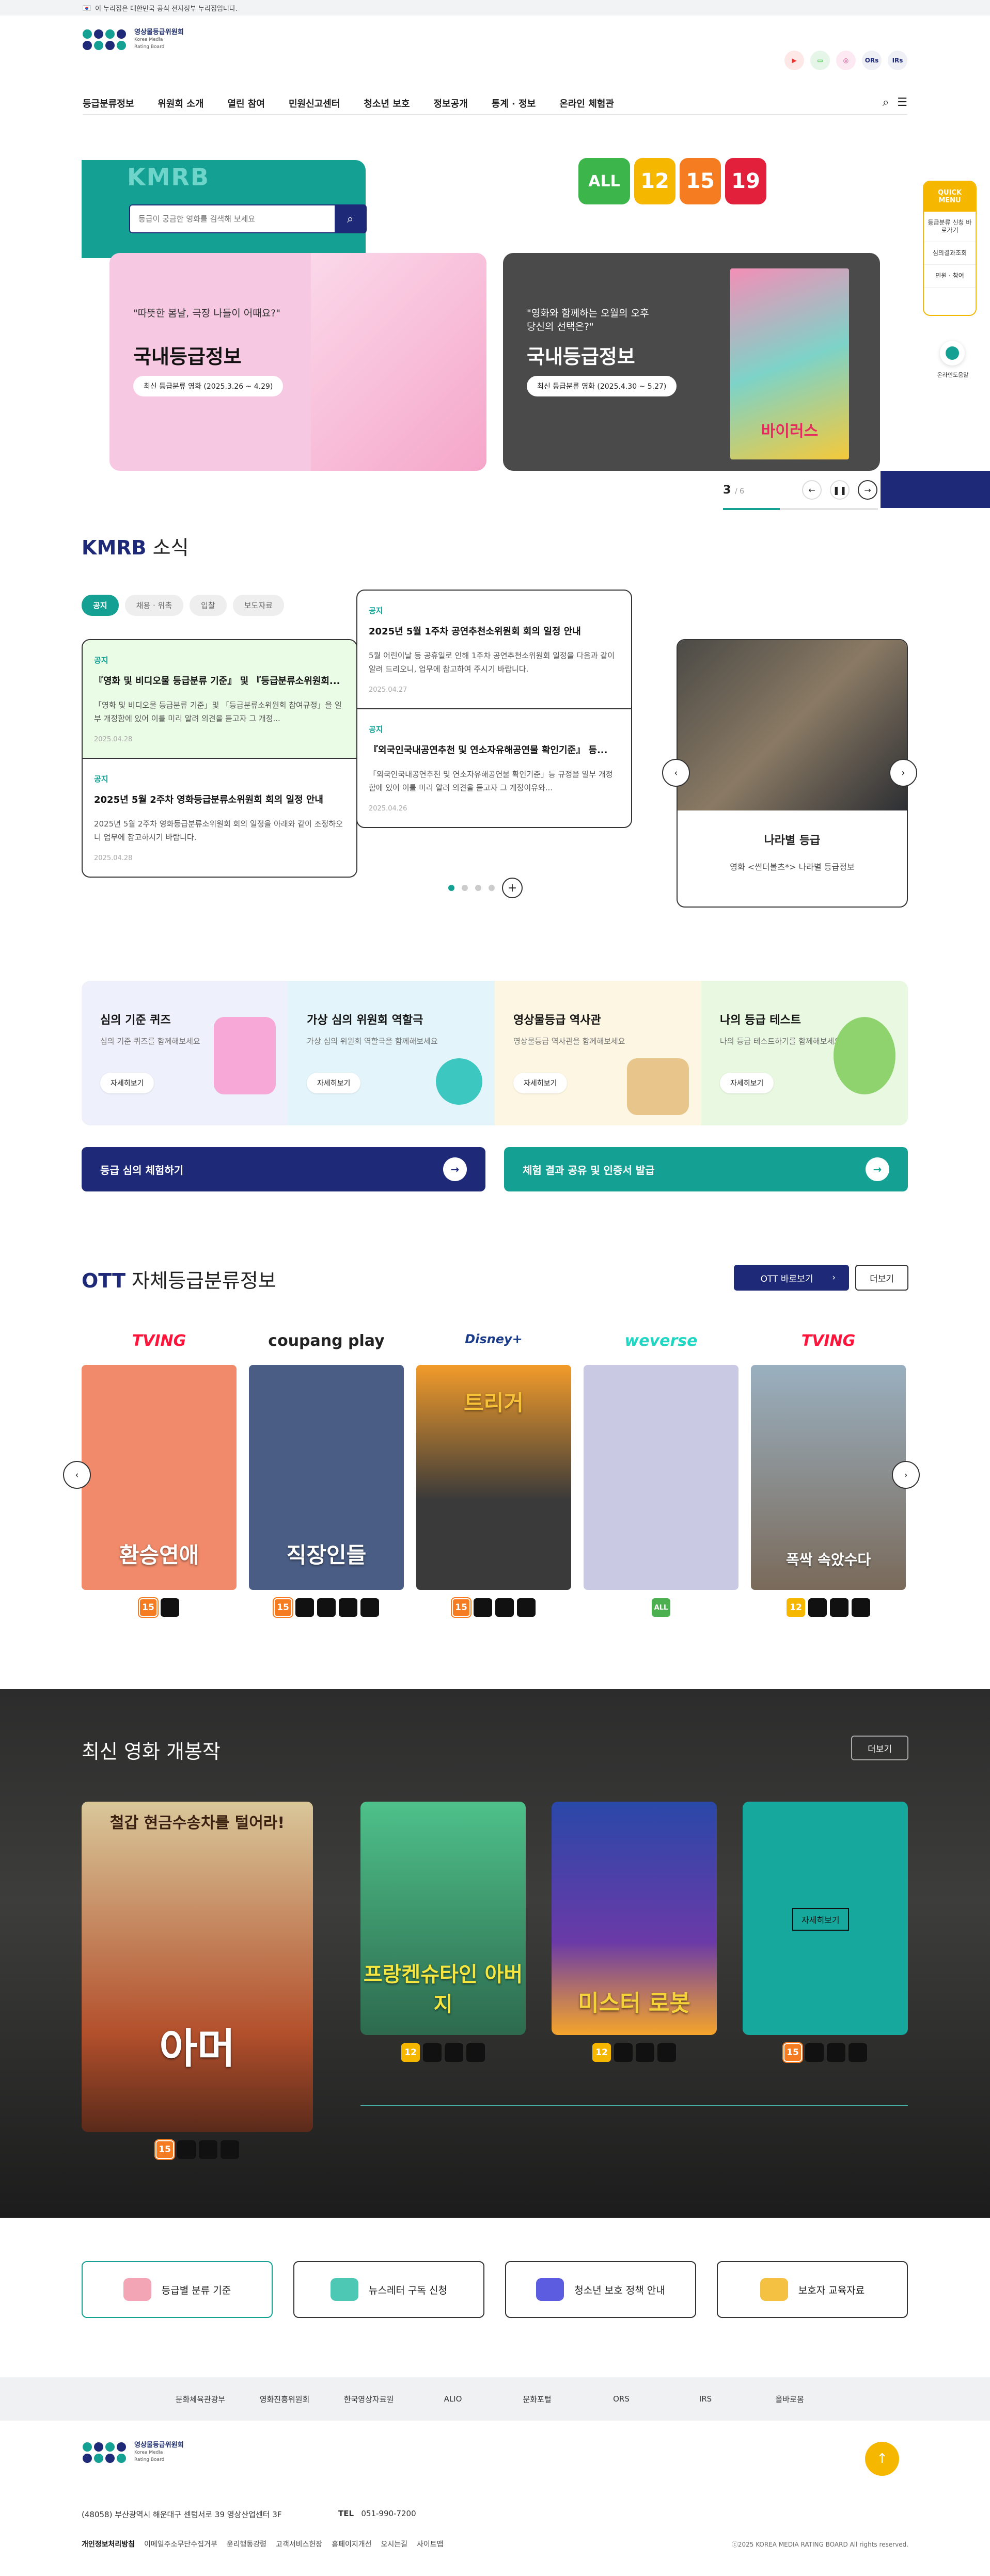 Image resolution: width=990 pixels, height=2576 pixels. I want to click on gov-notice-text: 이 누리집은 대한민국 공식 전자정부 누리집입니다., so click(166, 8).